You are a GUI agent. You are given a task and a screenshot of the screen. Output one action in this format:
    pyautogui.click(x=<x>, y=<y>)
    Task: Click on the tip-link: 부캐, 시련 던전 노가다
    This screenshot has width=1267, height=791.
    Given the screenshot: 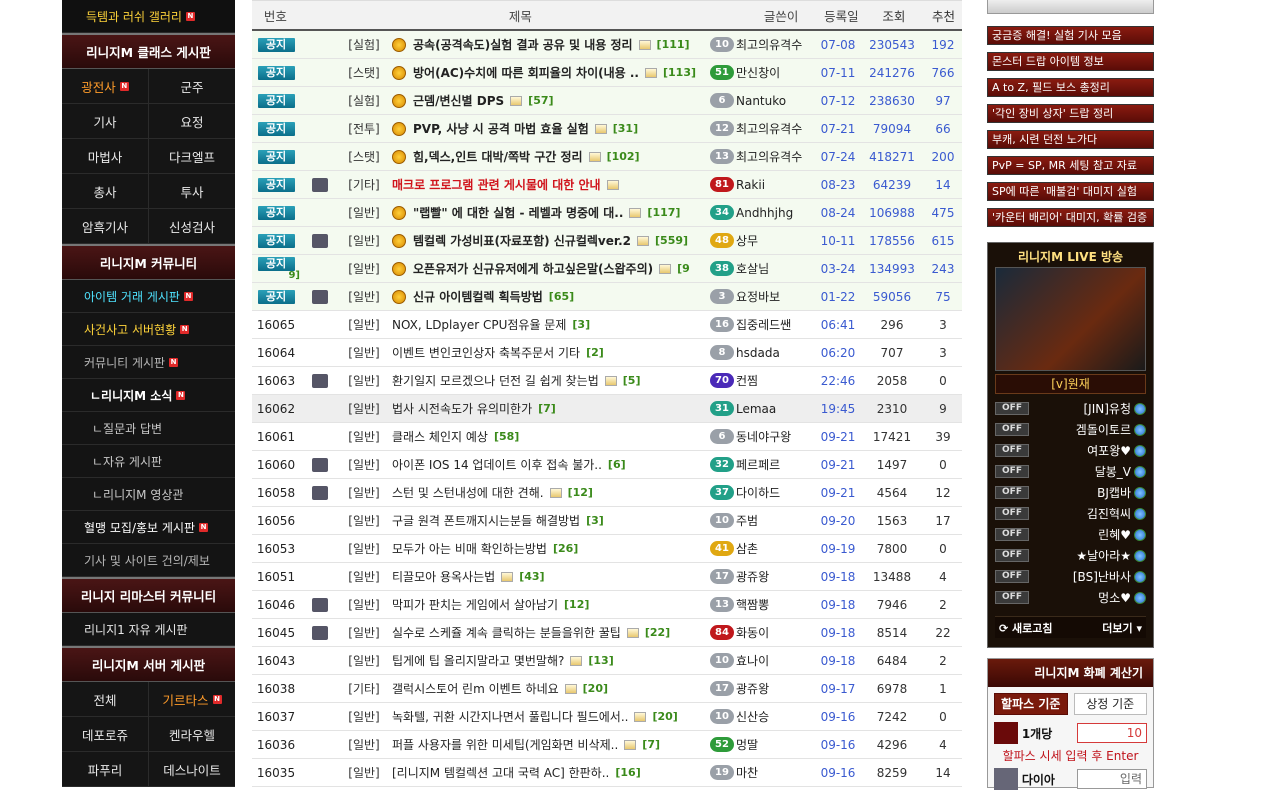 What is the action you would take?
    pyautogui.click(x=1070, y=139)
    